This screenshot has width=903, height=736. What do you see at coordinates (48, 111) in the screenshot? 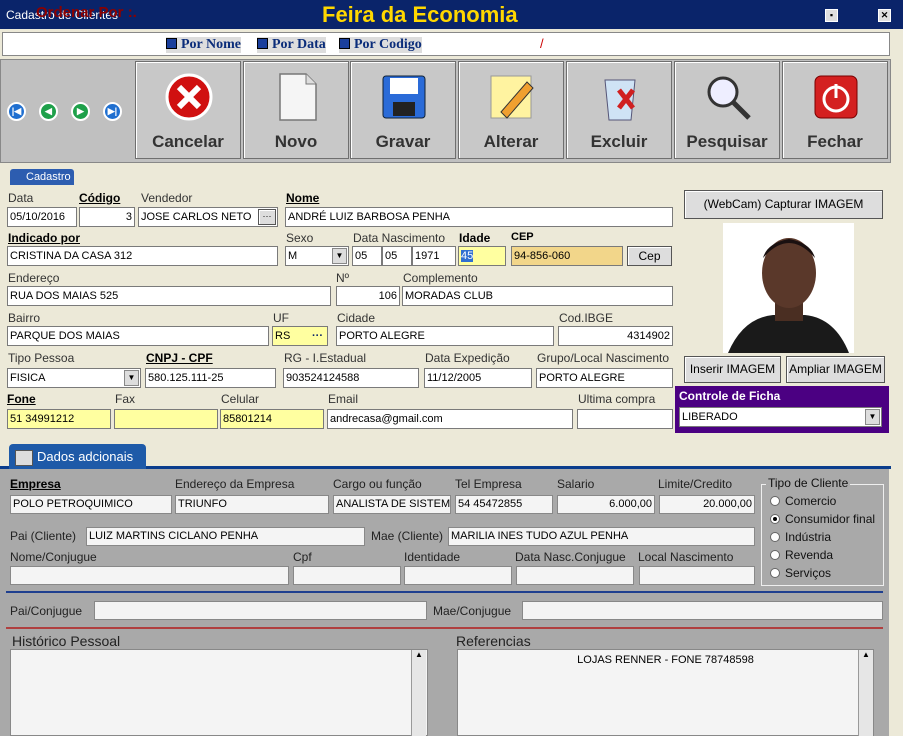
I see `prev-record-icon: ◀` at bounding box center [48, 111].